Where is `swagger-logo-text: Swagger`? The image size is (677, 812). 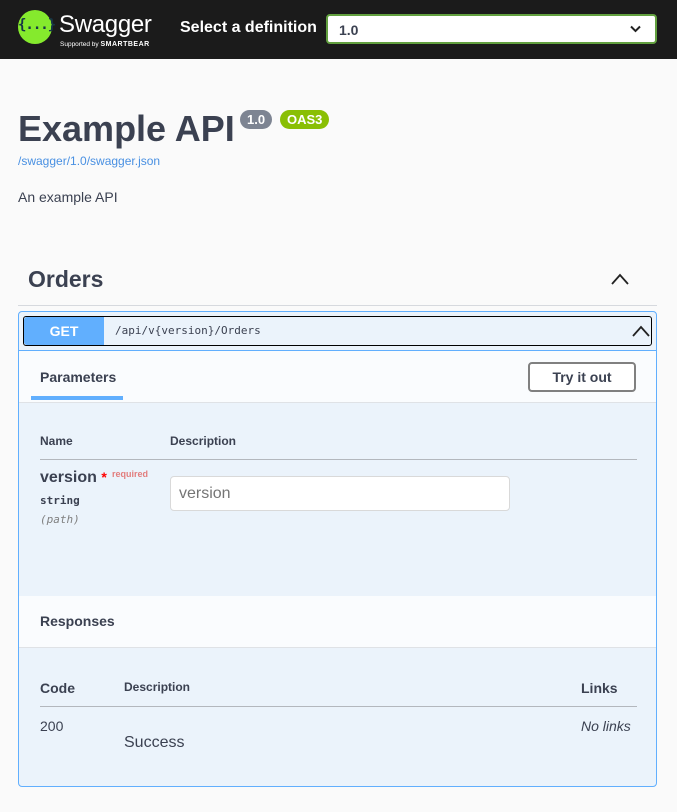
swagger-logo-text: Swagger is located at coordinates (105, 24).